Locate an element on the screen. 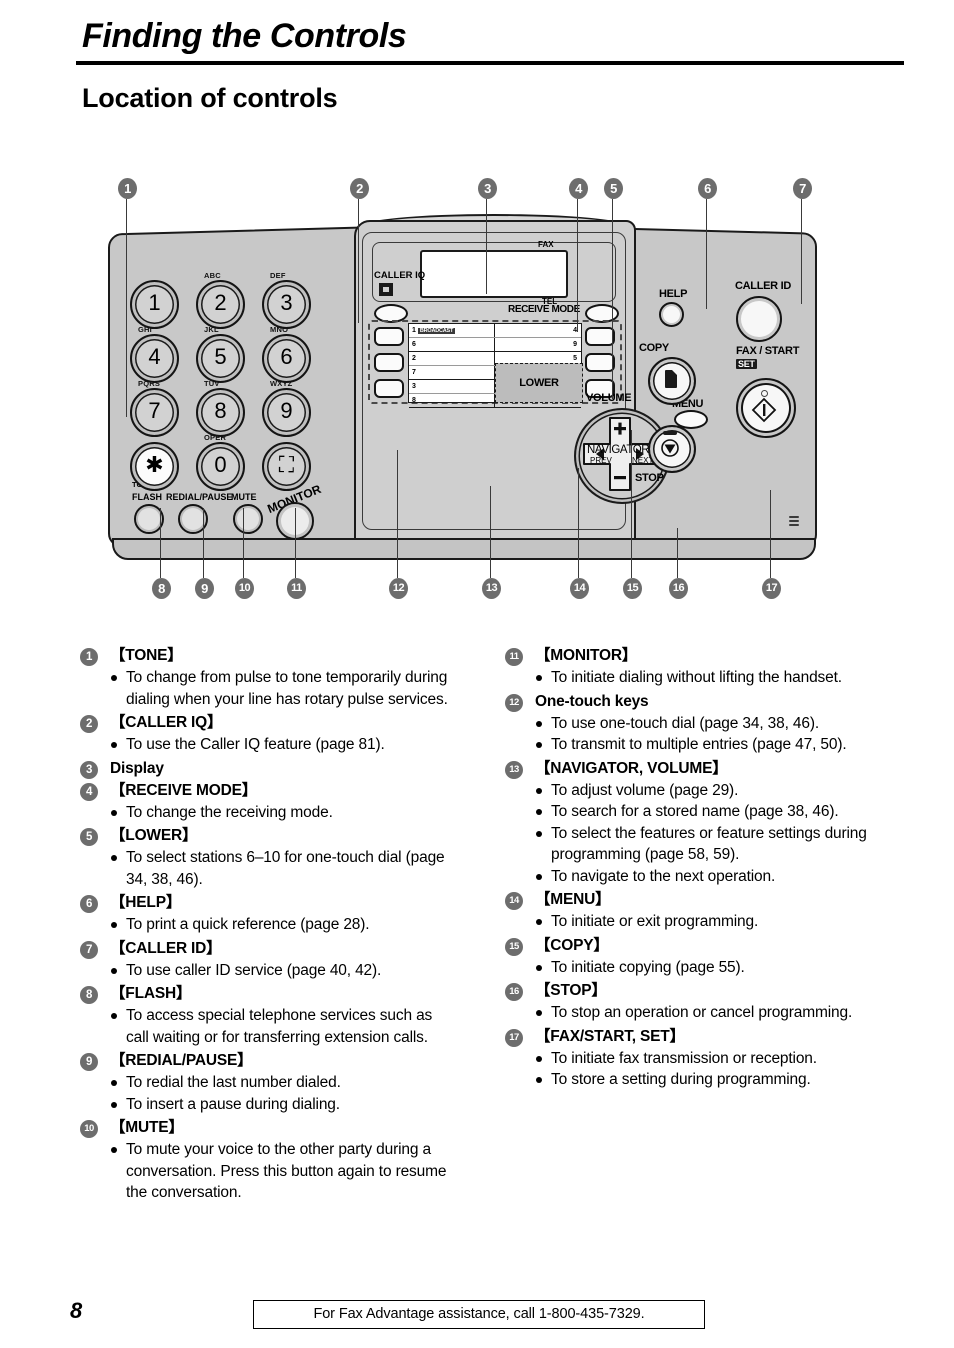 The image size is (954, 1348). control-number-badge: 1 is located at coordinates (89, 657).